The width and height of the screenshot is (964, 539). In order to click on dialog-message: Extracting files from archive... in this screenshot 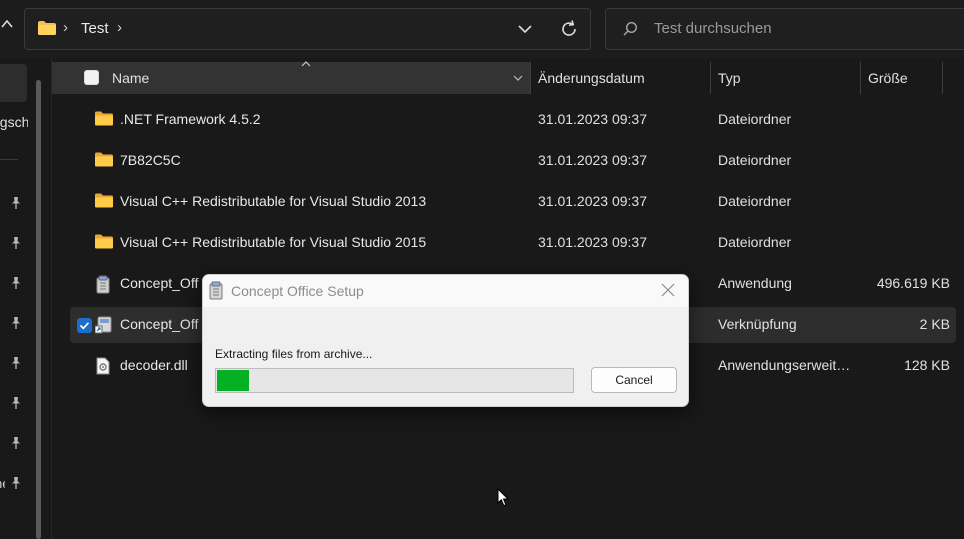, I will do `click(294, 354)`.